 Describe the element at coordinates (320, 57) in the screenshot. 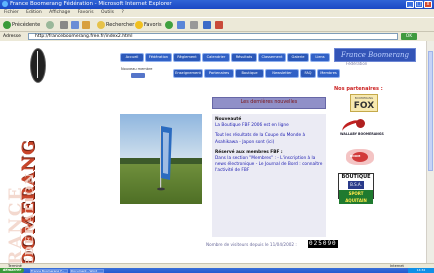

I see `nav-liens: Liens` at that location.